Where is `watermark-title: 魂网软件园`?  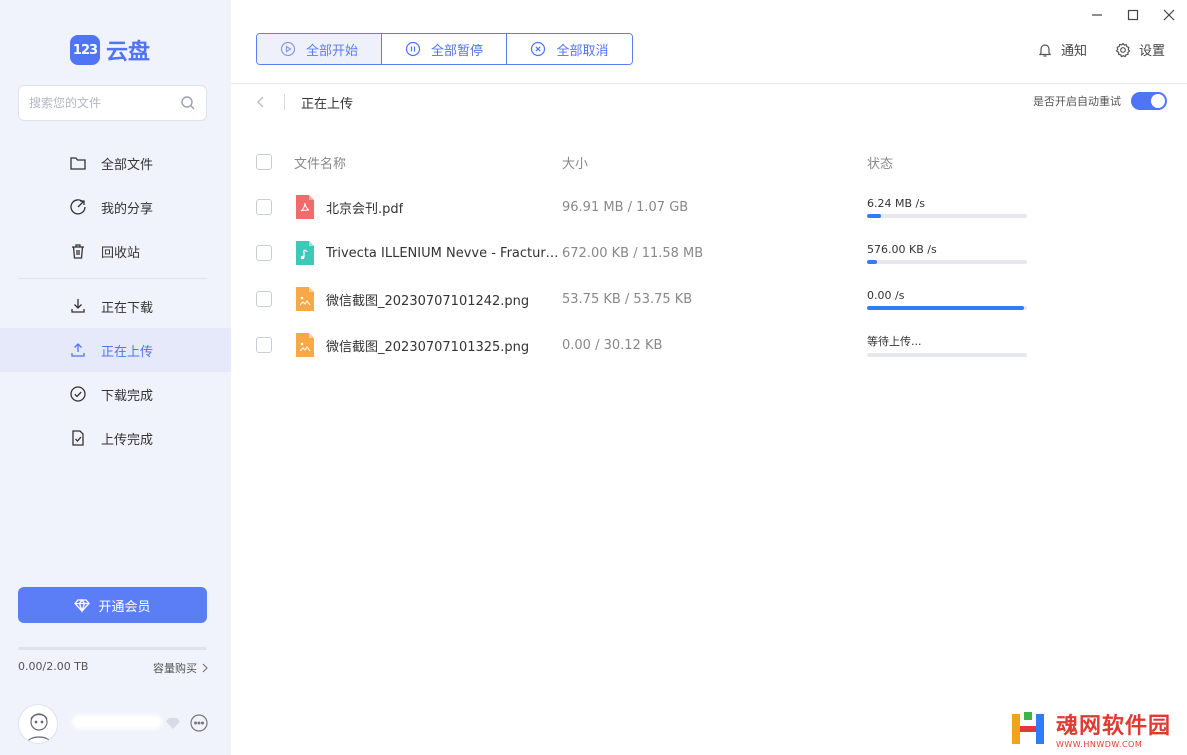
watermark-title: 魂网软件园 is located at coordinates (1113, 726).